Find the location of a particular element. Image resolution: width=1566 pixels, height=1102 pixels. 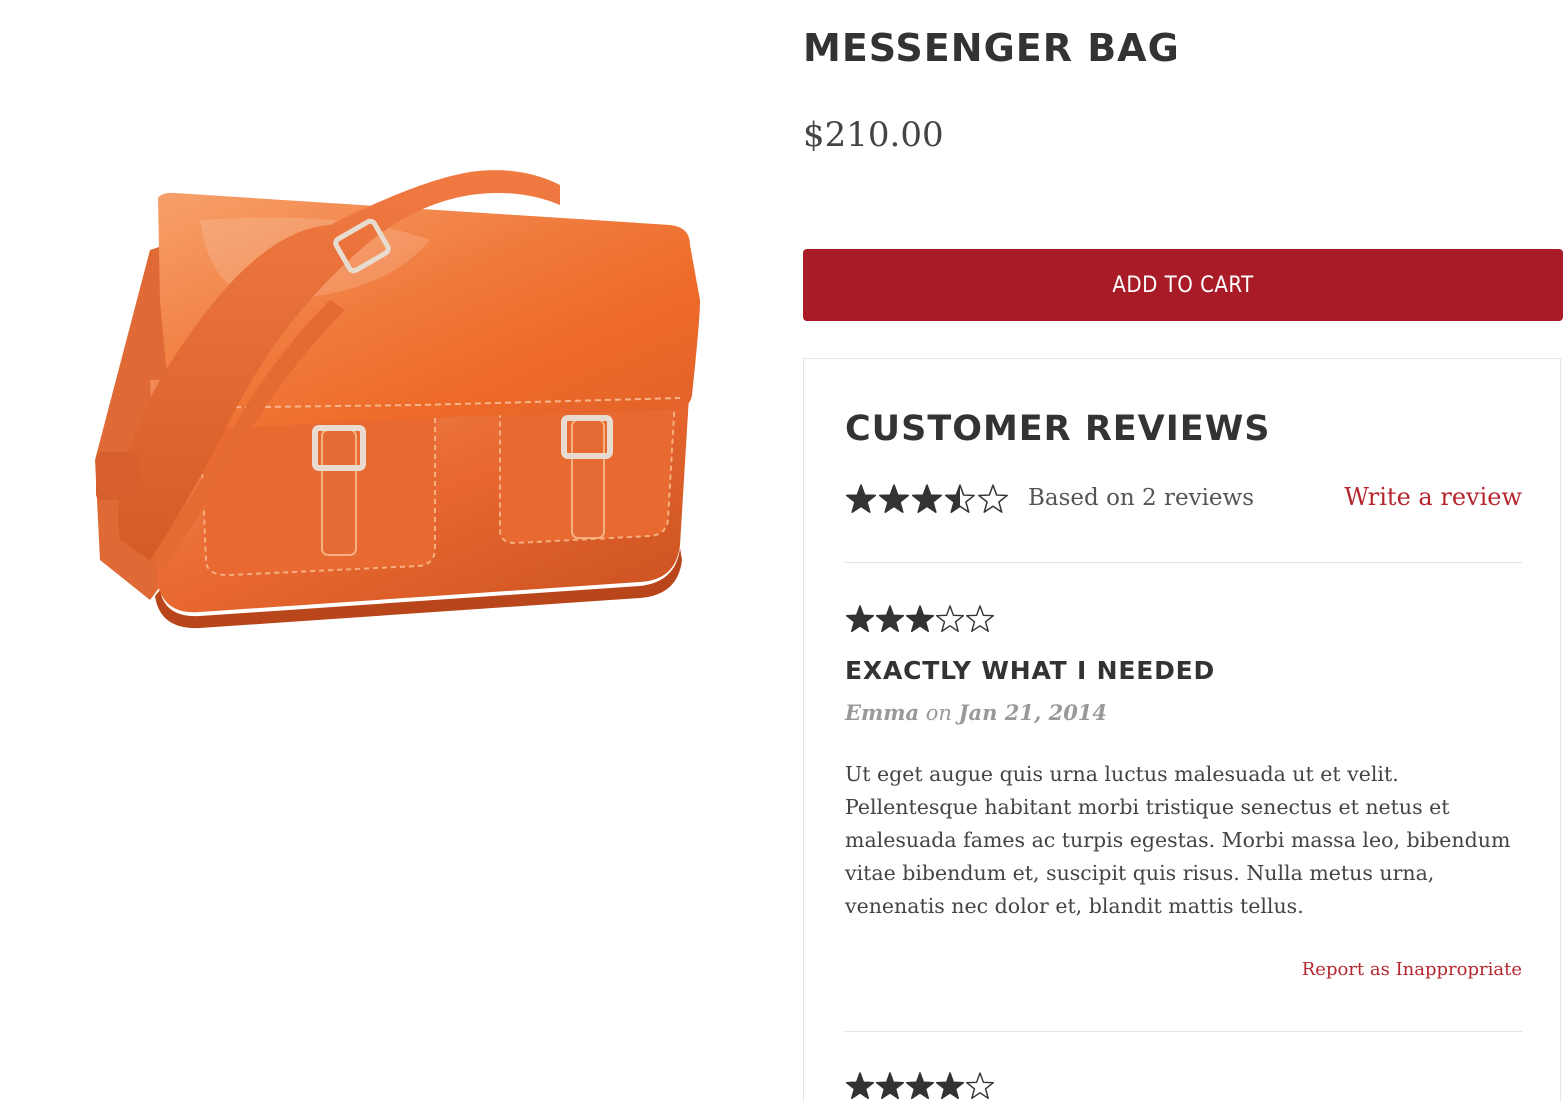

review-meta: Emma on Jan 21, 2014 is located at coordinates (976, 712).